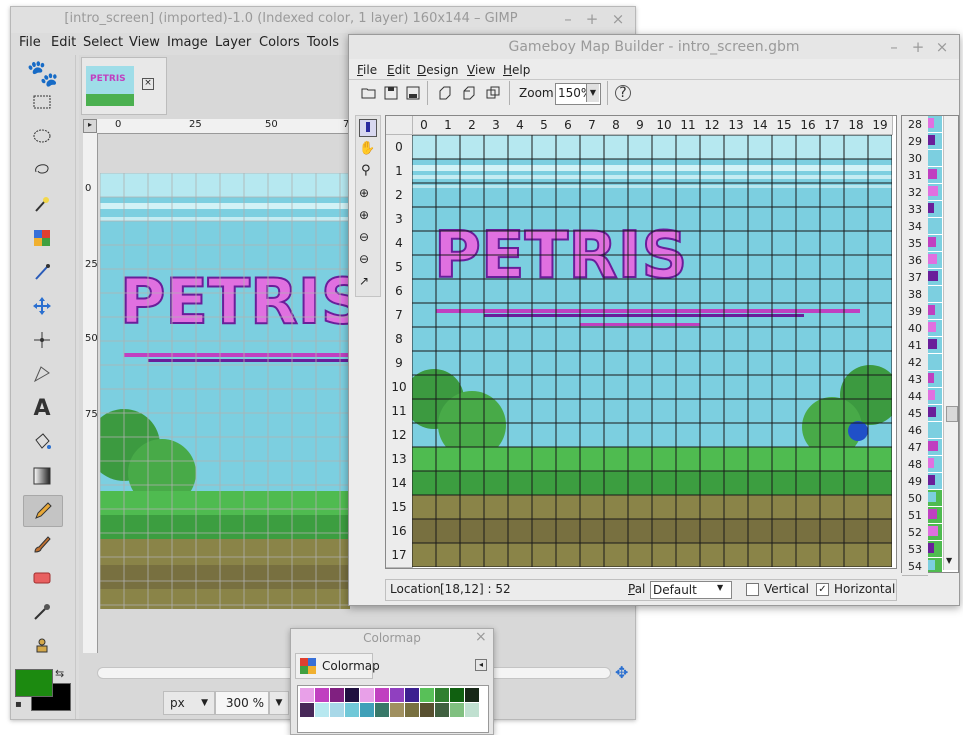  What do you see at coordinates (42, 272) in the screenshot?
I see `paths-icon` at bounding box center [42, 272].